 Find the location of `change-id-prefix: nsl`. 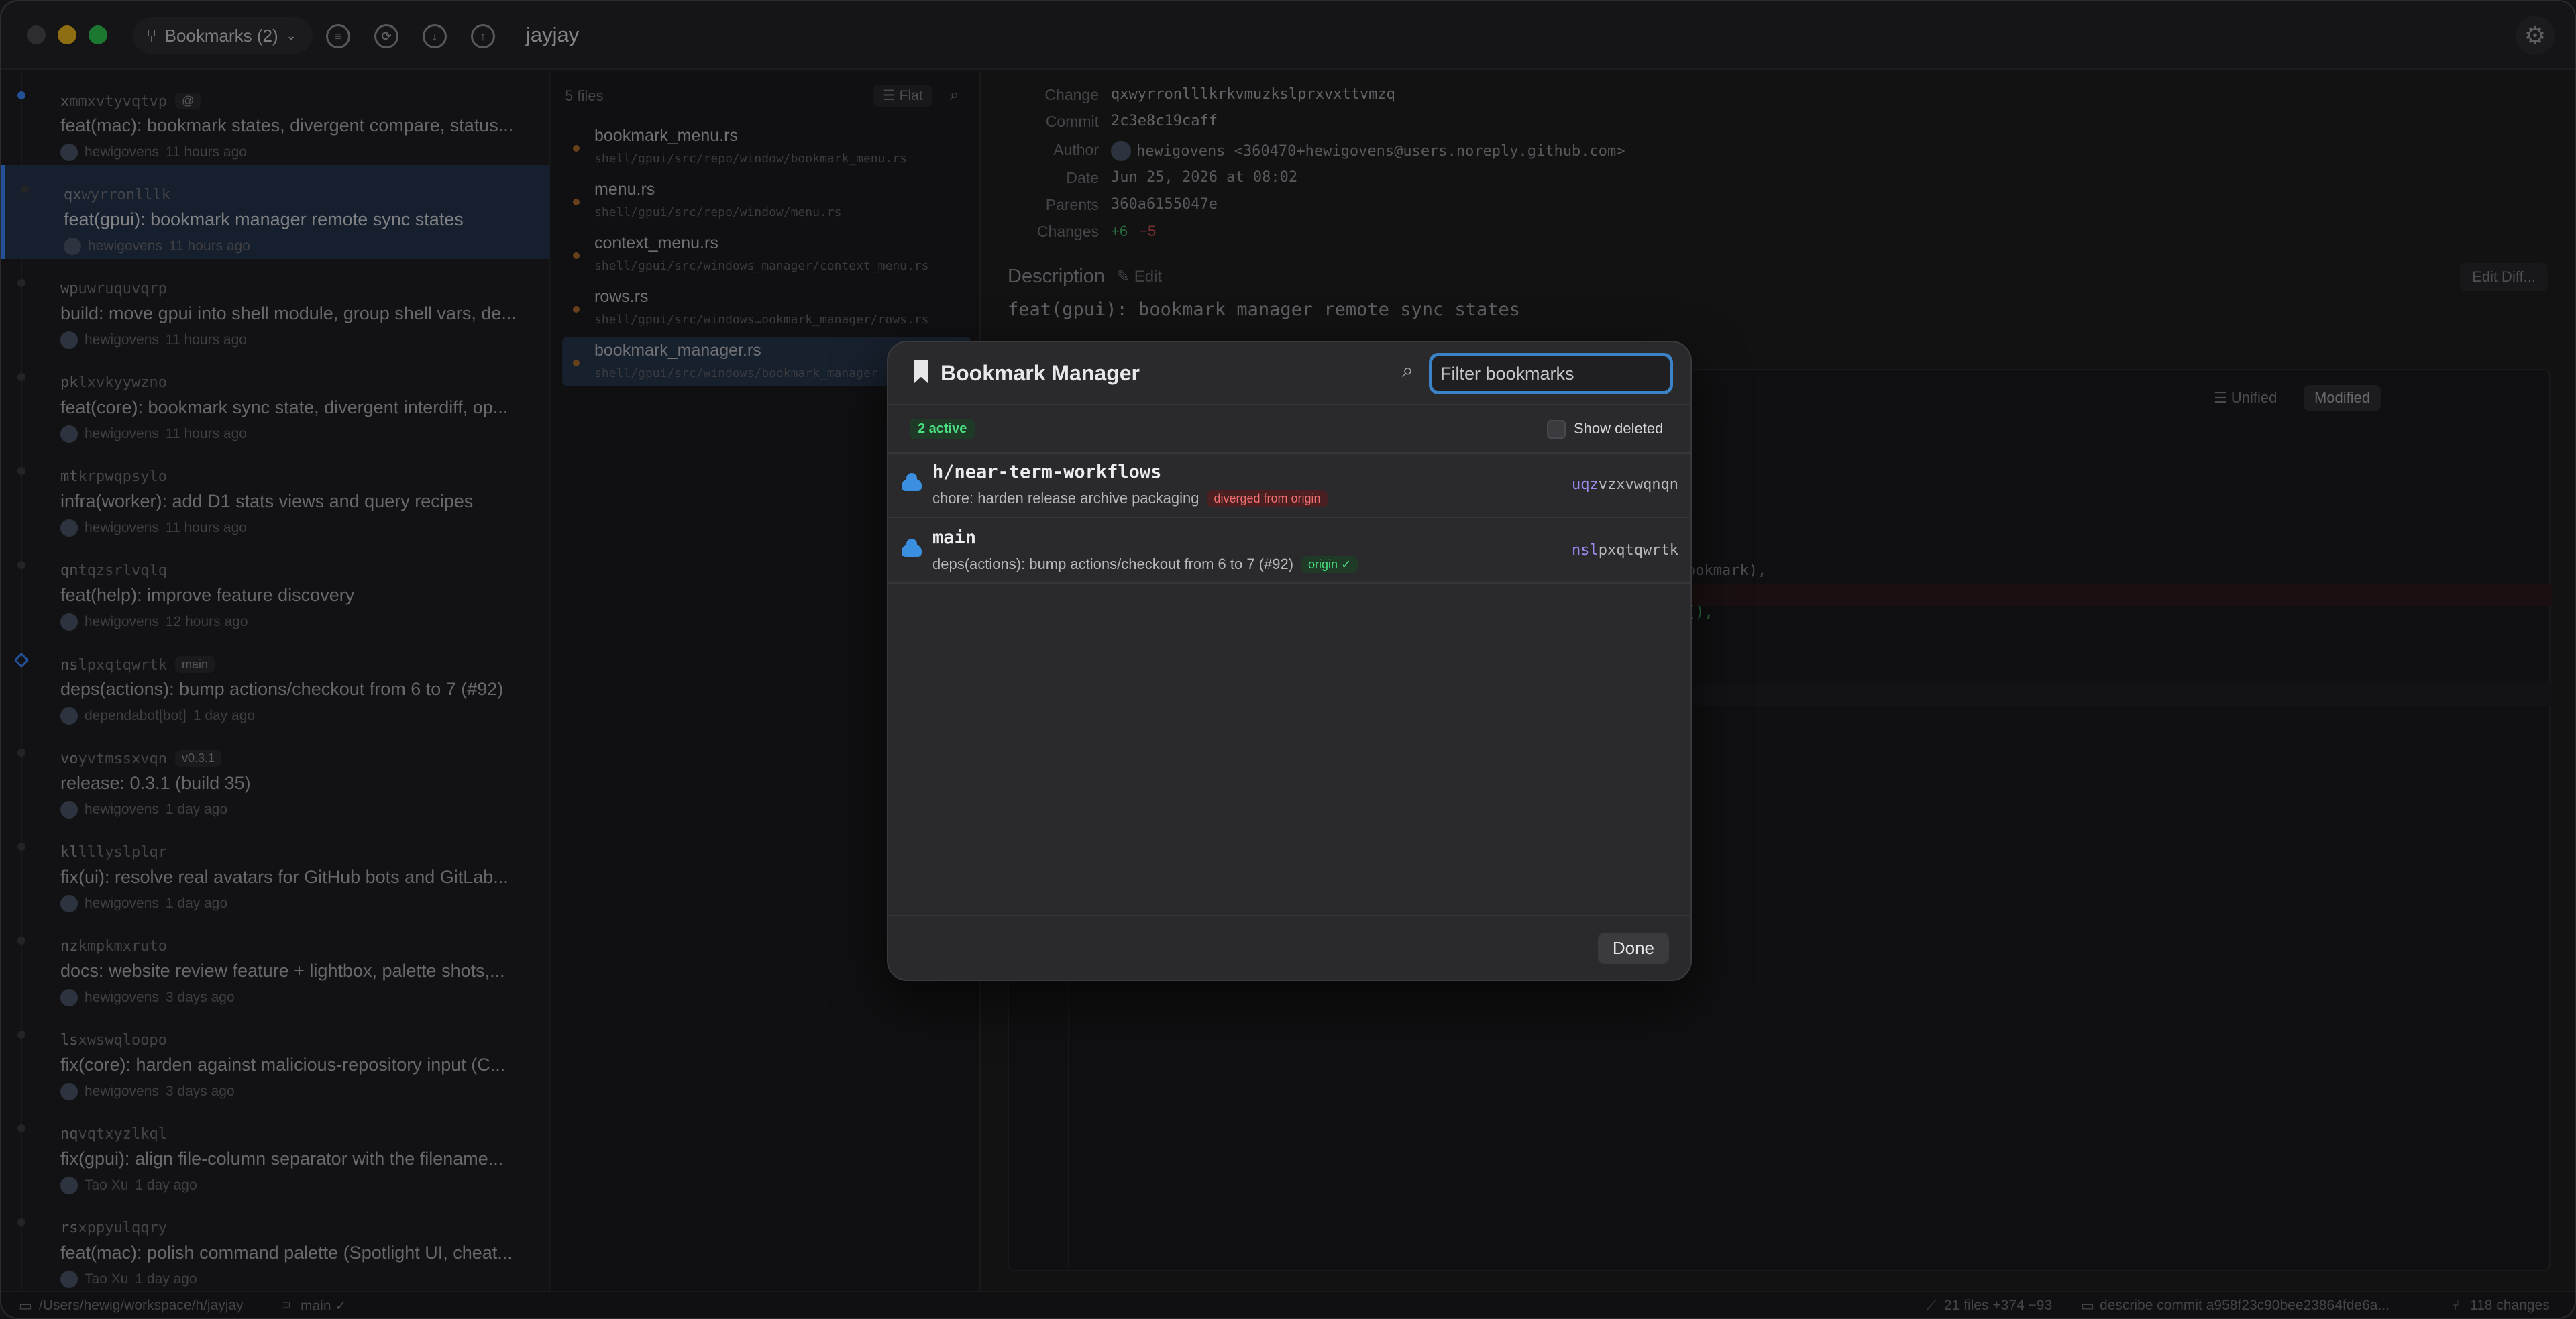

change-id-prefix: nsl is located at coordinates (1585, 550).